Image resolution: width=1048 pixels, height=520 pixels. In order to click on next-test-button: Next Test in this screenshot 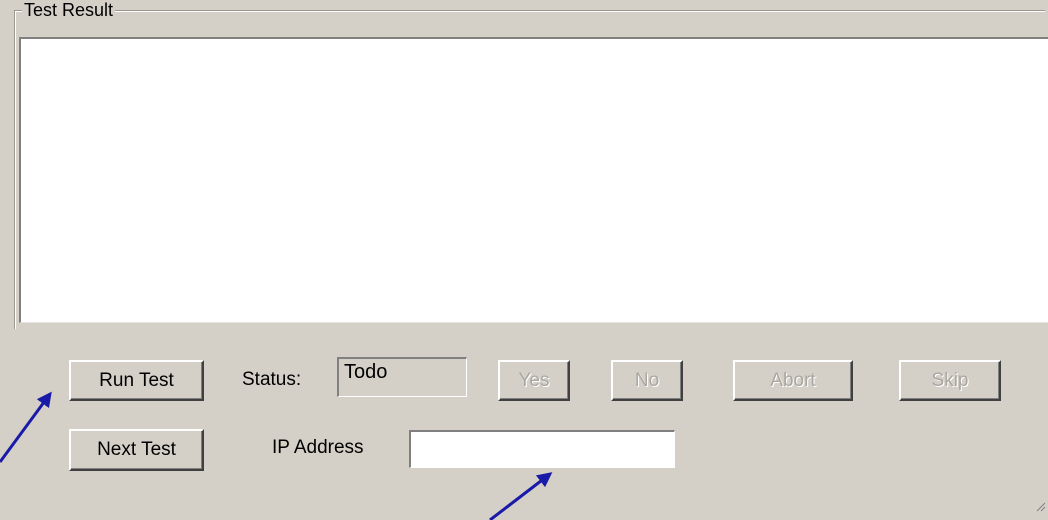, I will do `click(136, 450)`.